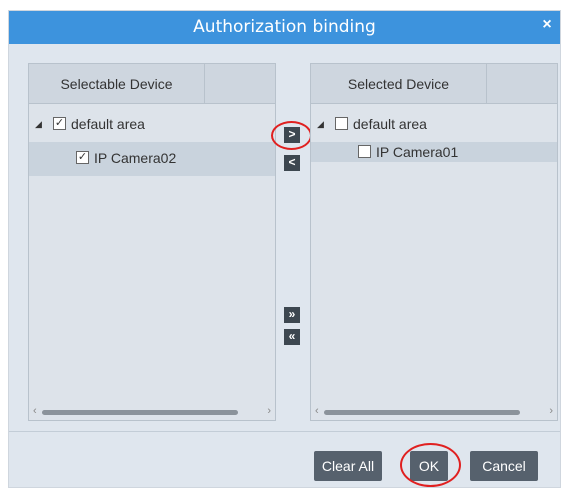  I want to click on tree-item-default-area: ◢ default area, so click(434, 125).